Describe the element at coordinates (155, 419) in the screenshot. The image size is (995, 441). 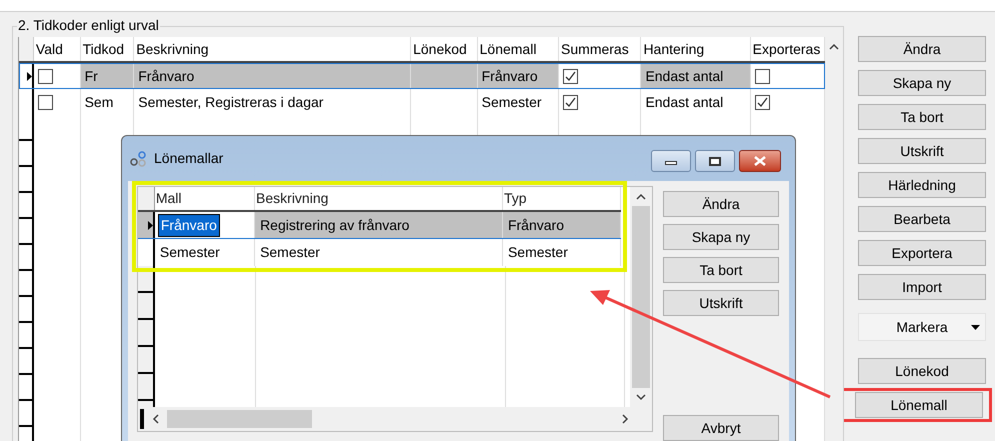
I see `scroll-left-icon` at that location.